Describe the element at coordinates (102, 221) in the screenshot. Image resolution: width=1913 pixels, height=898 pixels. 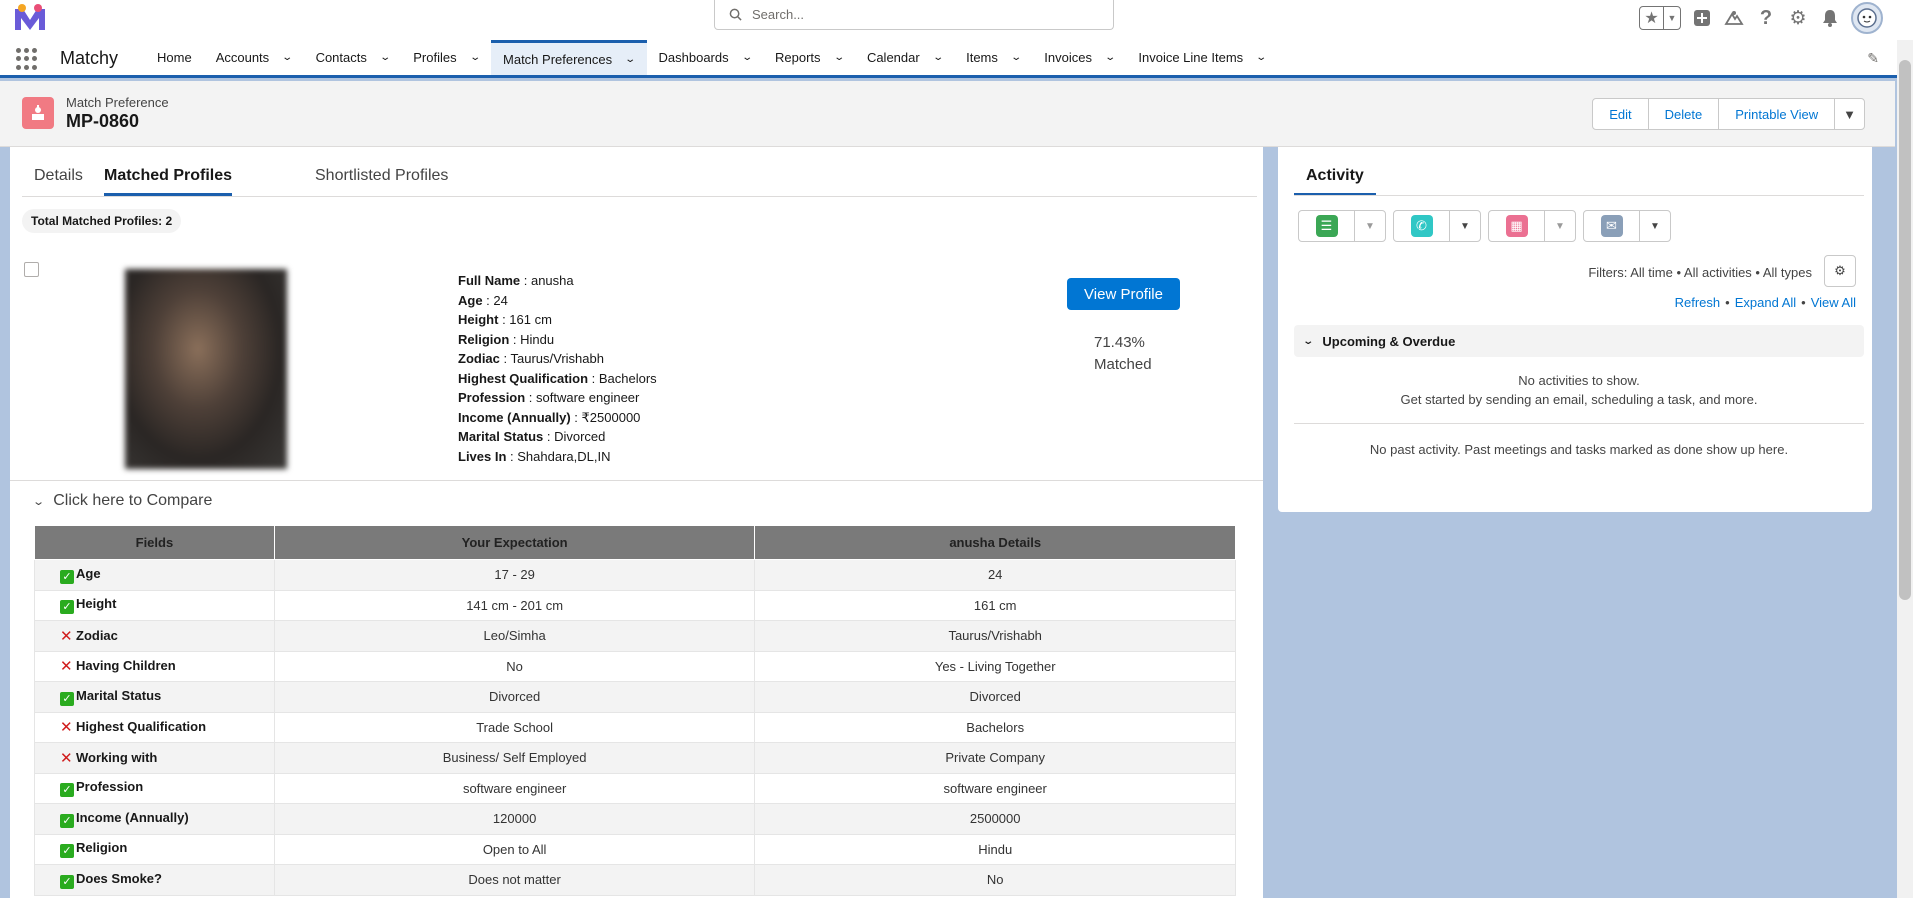
I see `total-matched-badge: Total Matched Profiles: 2` at that location.